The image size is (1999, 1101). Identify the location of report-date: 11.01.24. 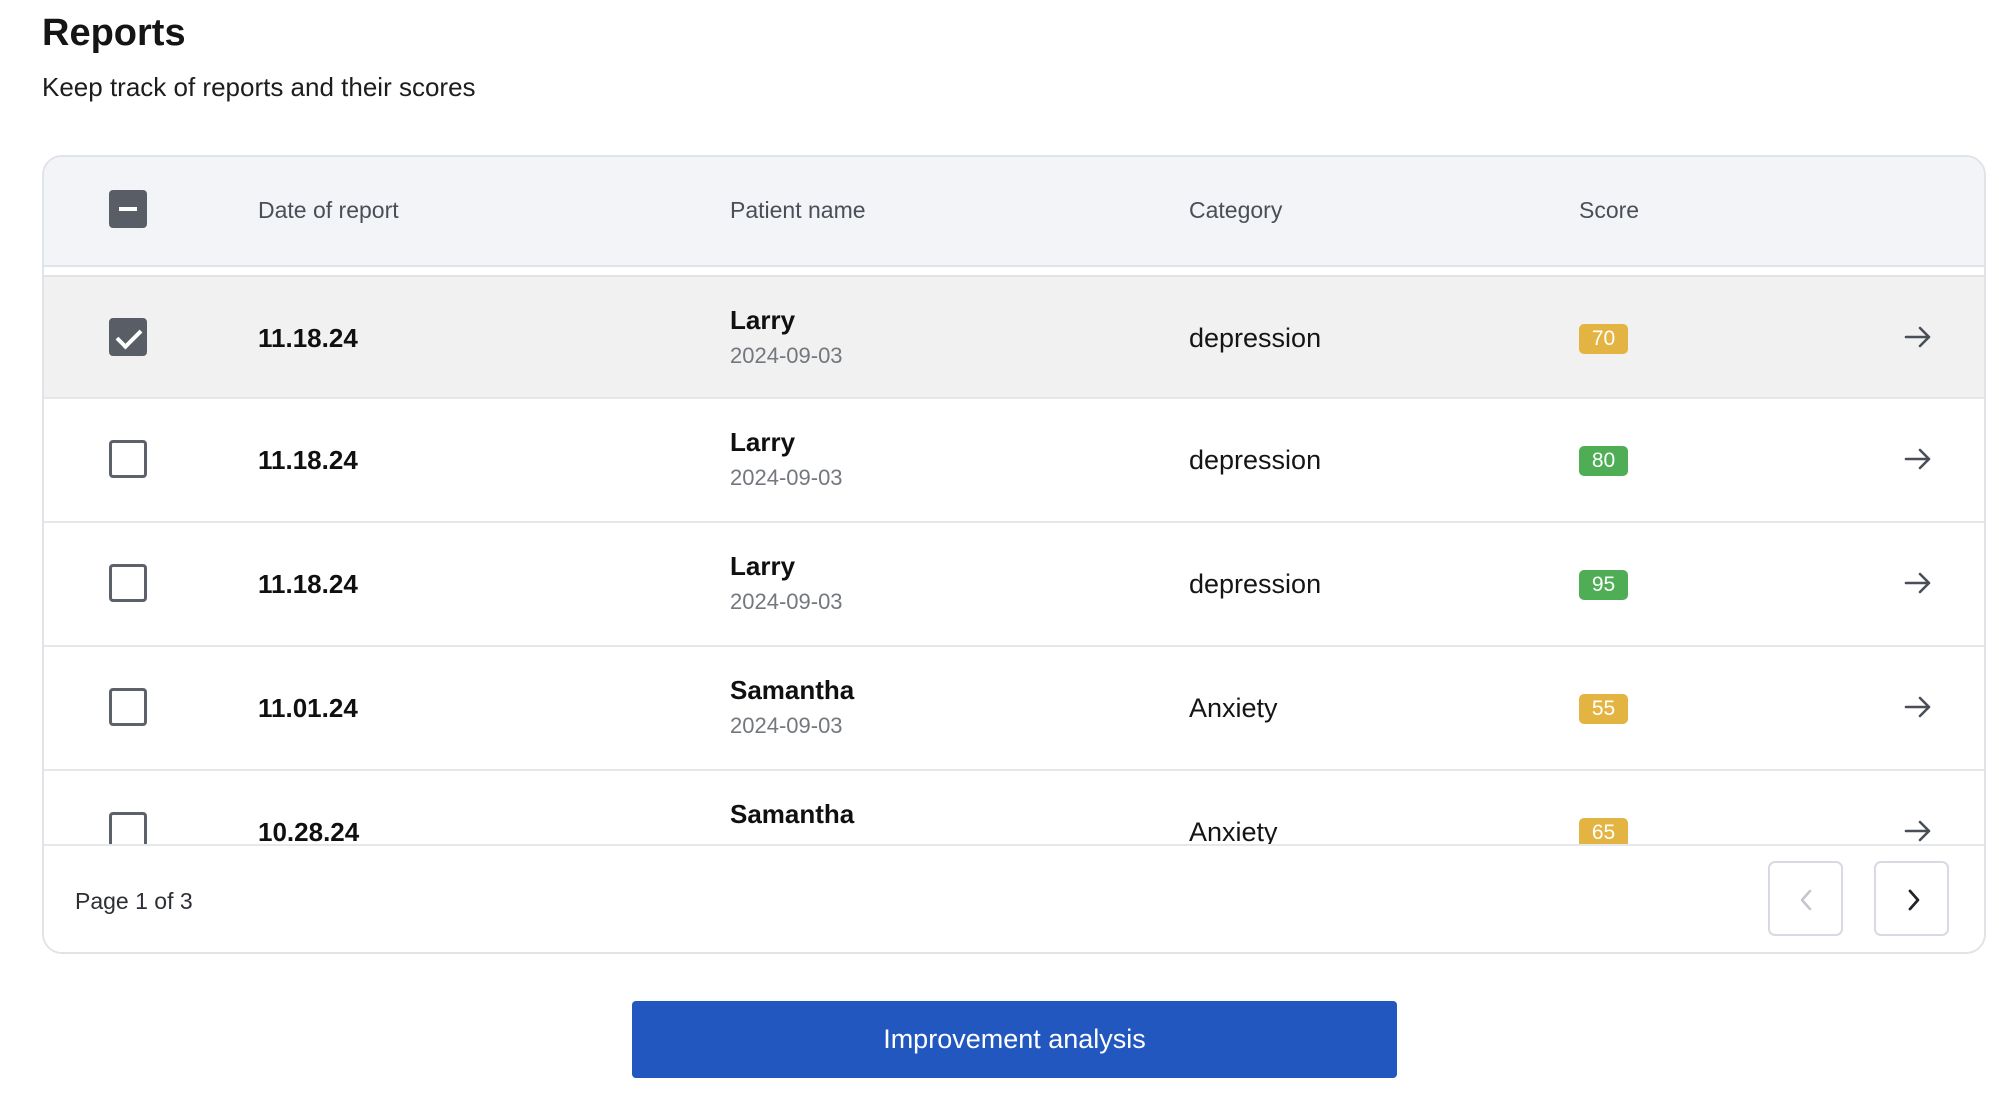
(308, 708).